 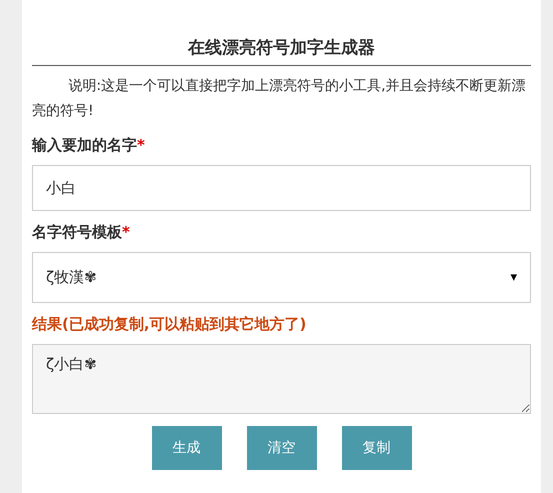 I want to click on field-label: 名字符号模板, so click(x=77, y=232).